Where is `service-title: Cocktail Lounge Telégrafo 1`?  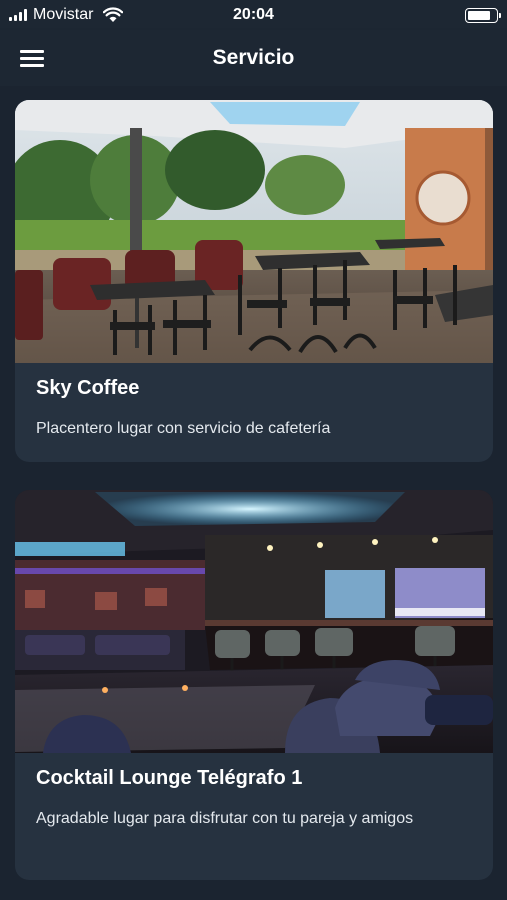 service-title: Cocktail Lounge Telégrafo 1 is located at coordinates (169, 778).